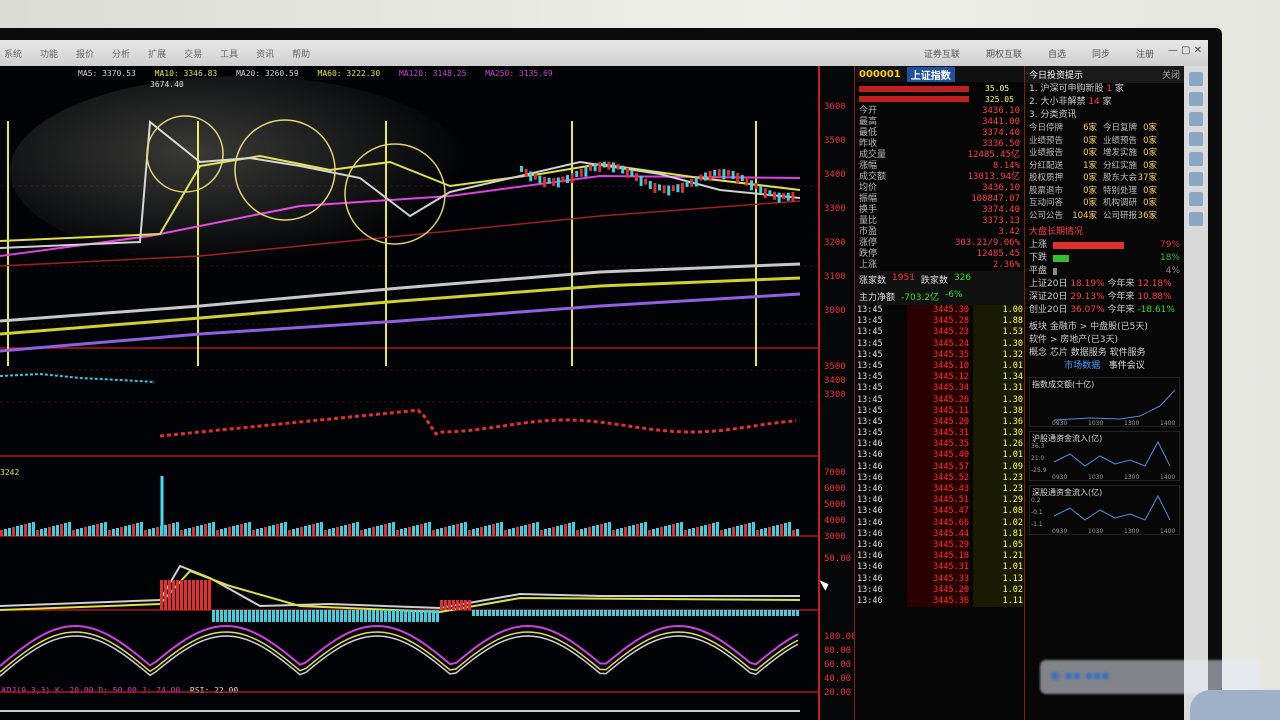 The width and height of the screenshot is (1280, 720). I want to click on event-cell: 今日停牌, so click(1050, 128).